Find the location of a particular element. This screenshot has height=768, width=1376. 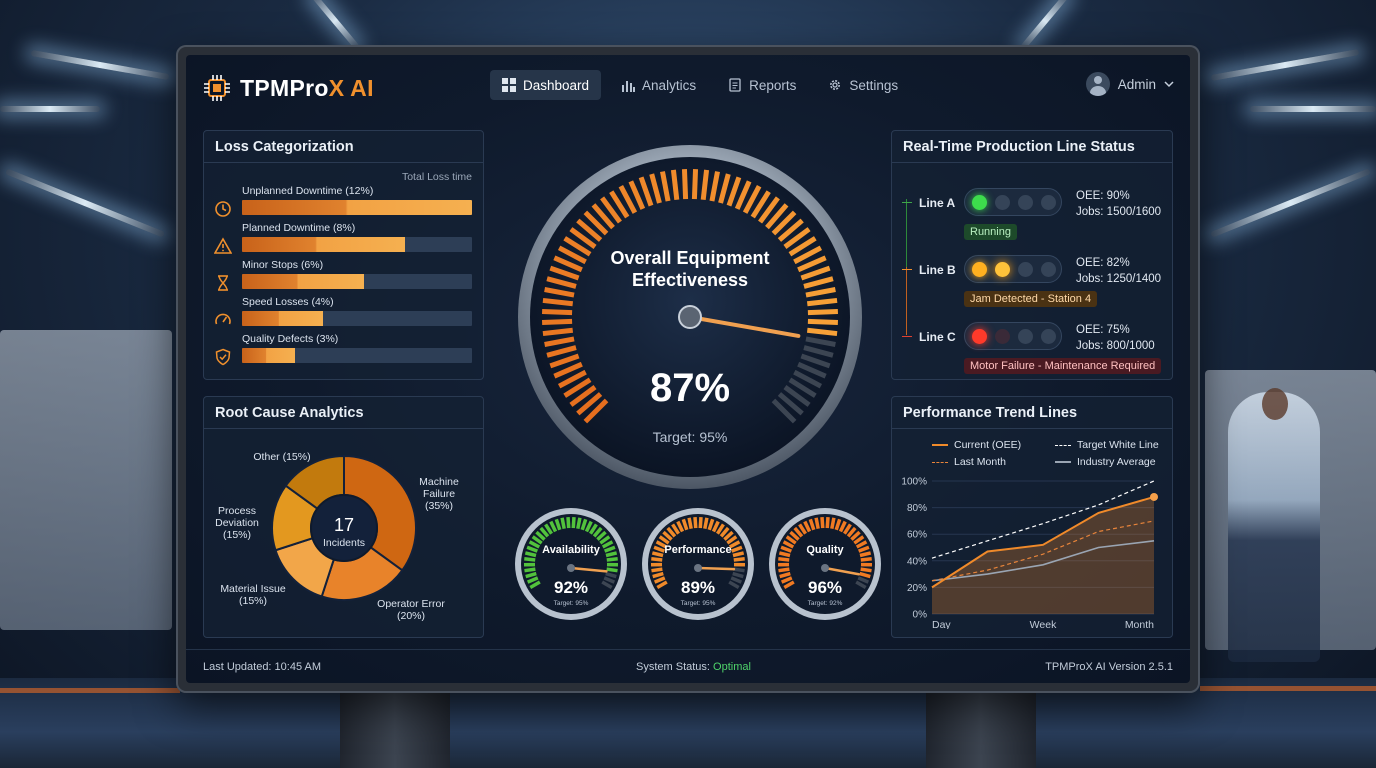

nav-reports: Reports is located at coordinates (762, 85).